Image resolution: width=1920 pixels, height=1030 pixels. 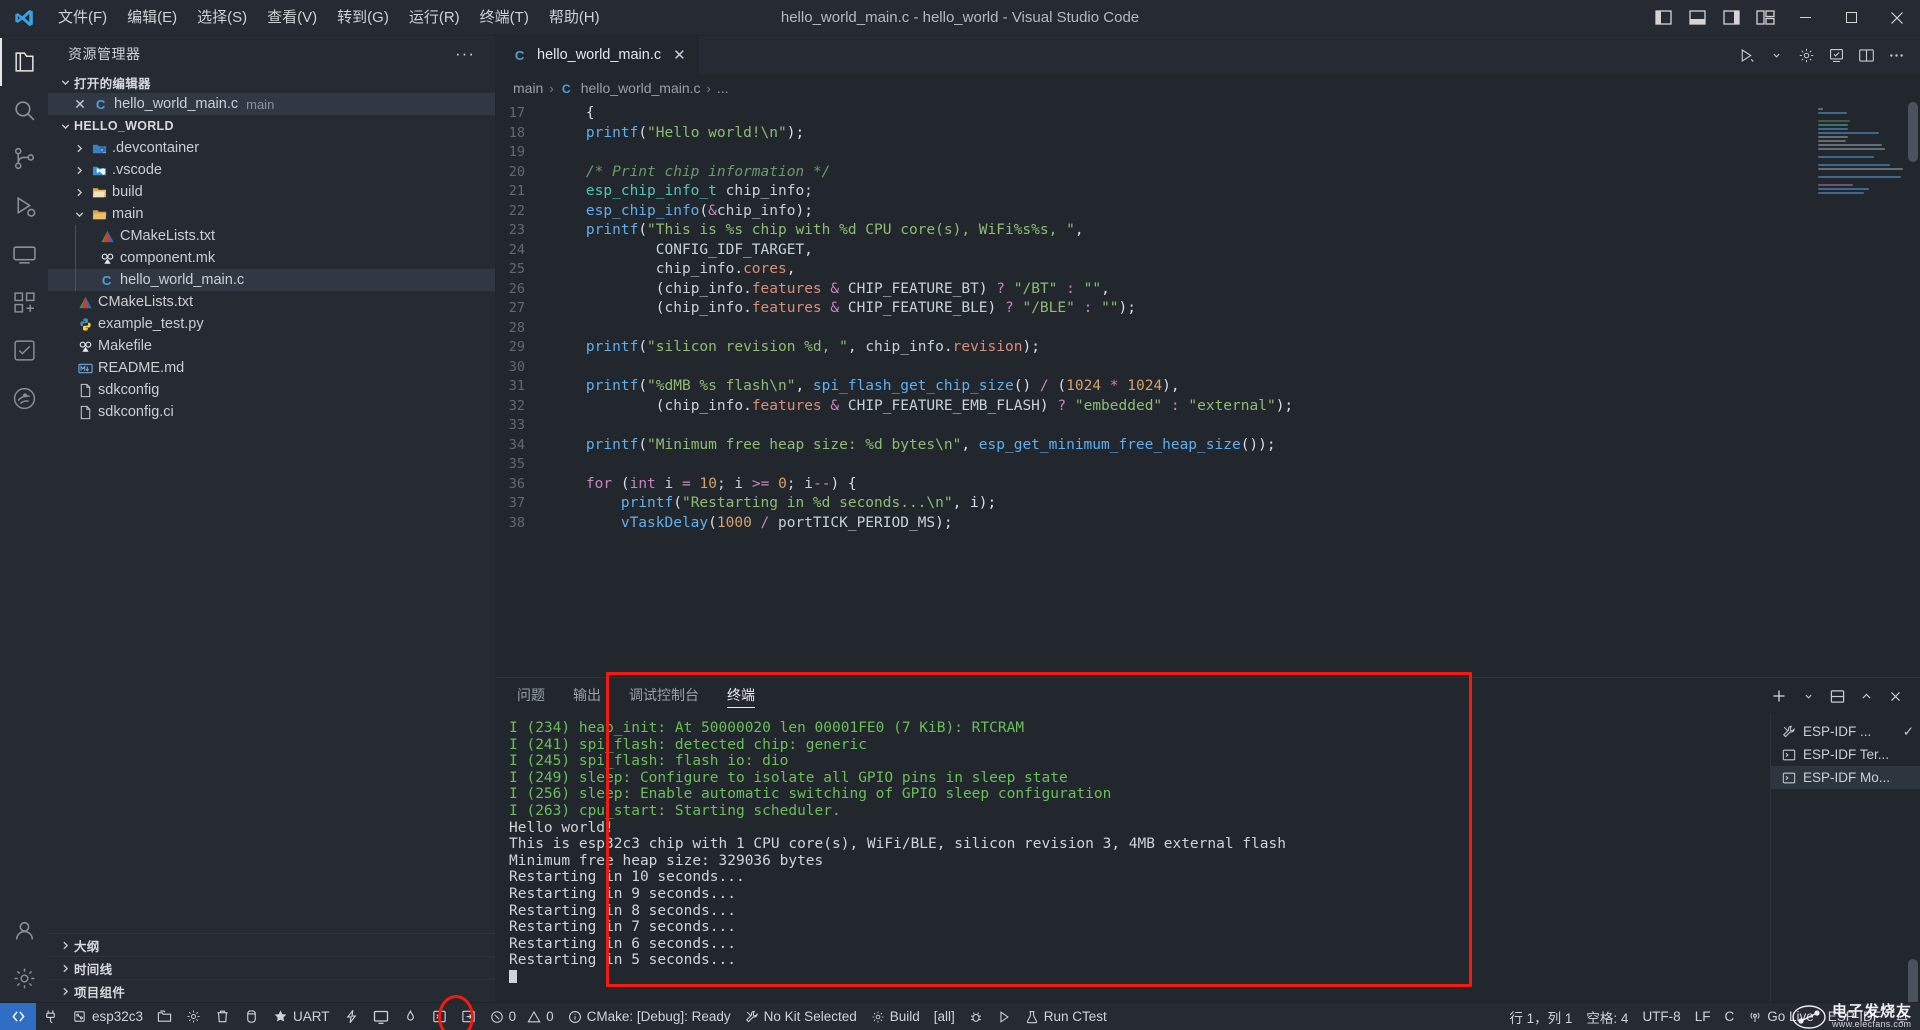 I want to click on code-line: 33, so click(x=1207, y=426).